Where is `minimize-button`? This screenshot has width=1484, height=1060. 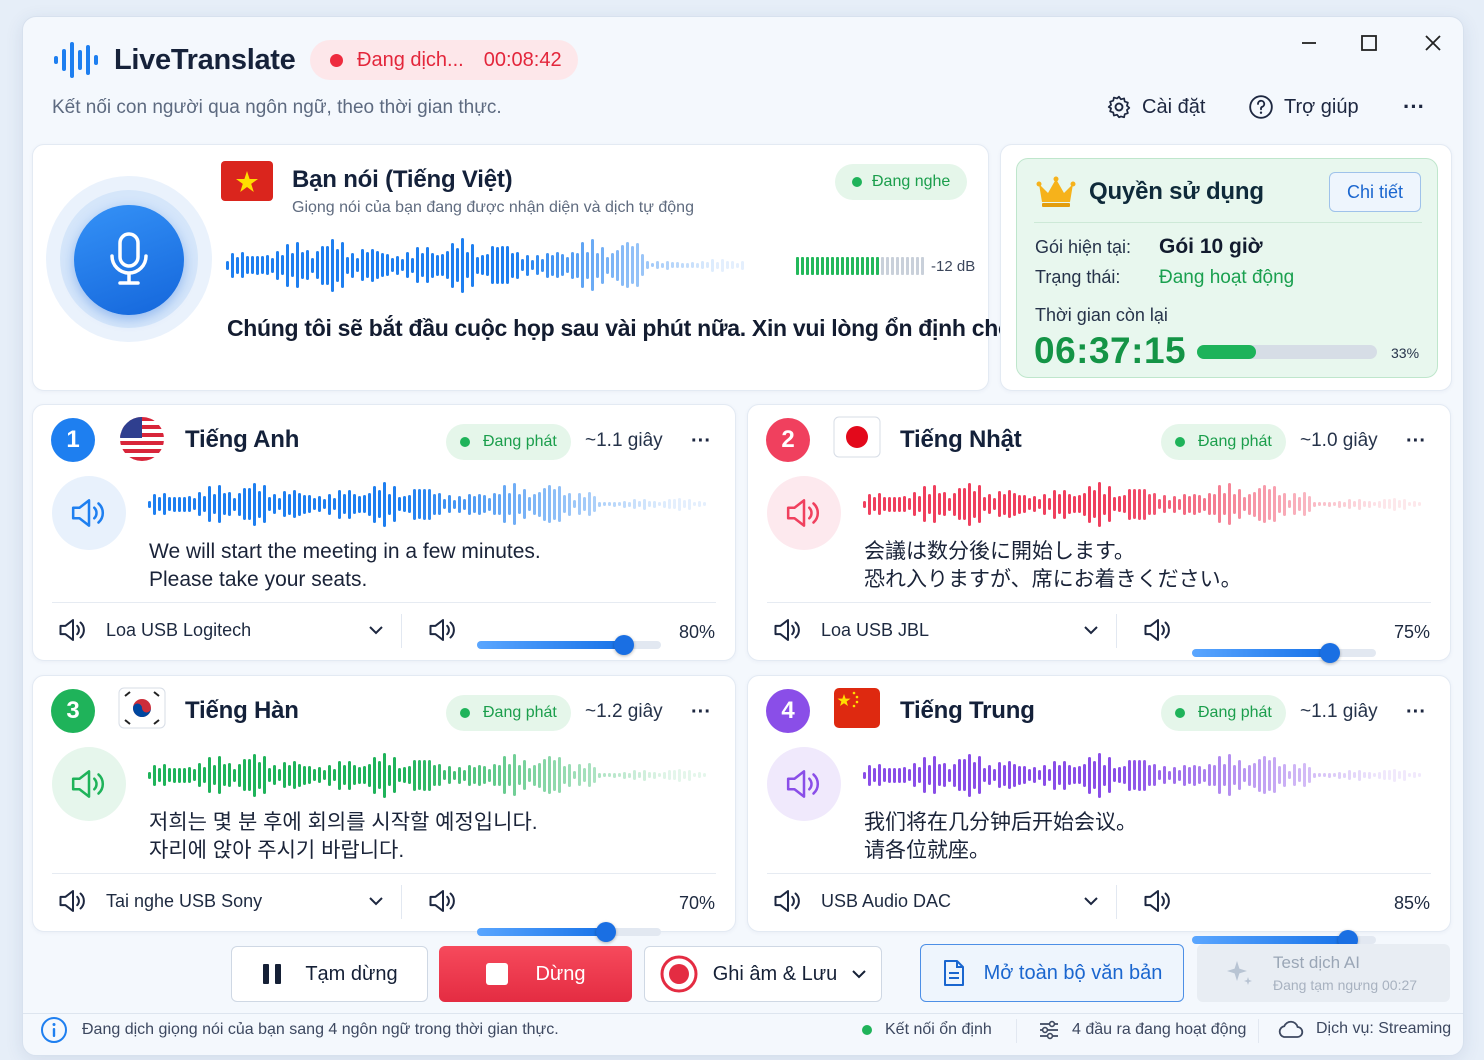
minimize-button is located at coordinates (1309, 43).